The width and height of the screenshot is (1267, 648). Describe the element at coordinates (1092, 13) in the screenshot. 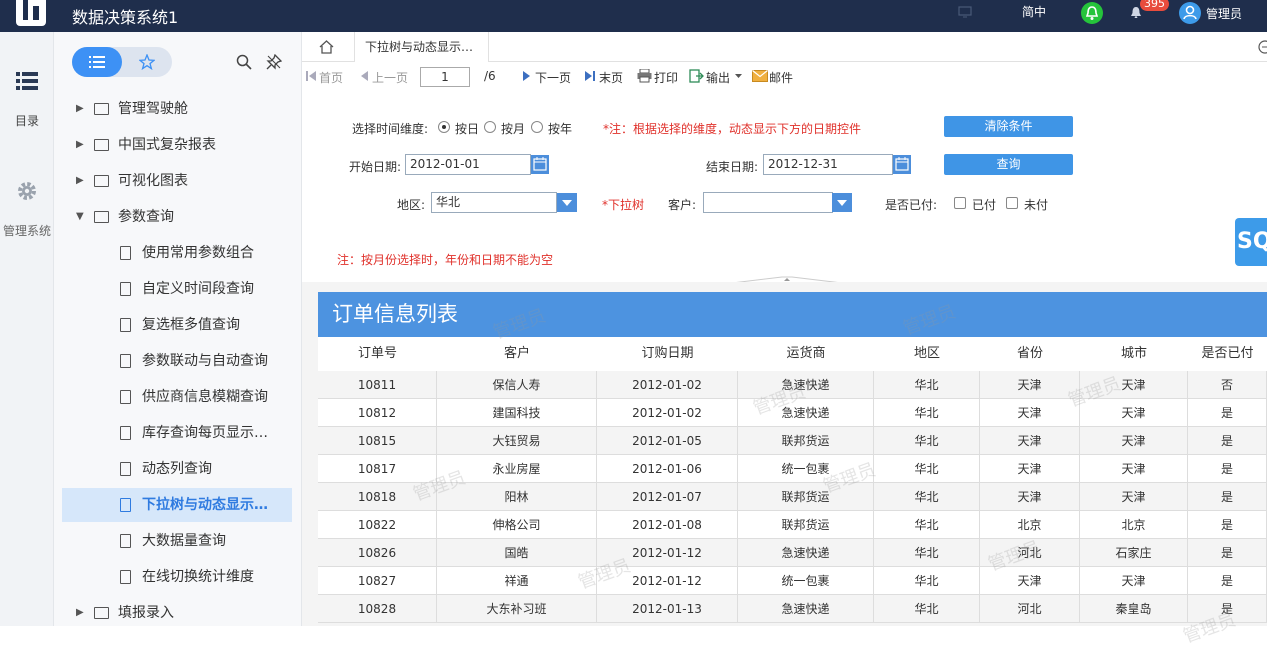

I see `bell-alert-icon` at that location.